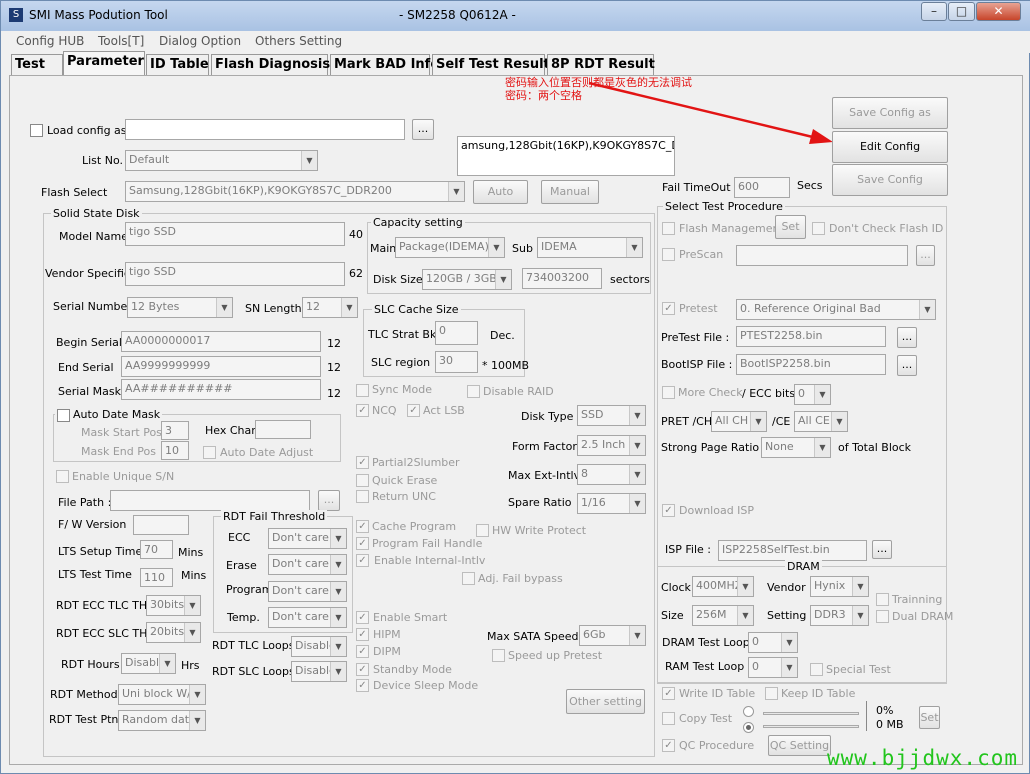  I want to click on qc-procedure-checkbox: ✓, so click(668, 745).